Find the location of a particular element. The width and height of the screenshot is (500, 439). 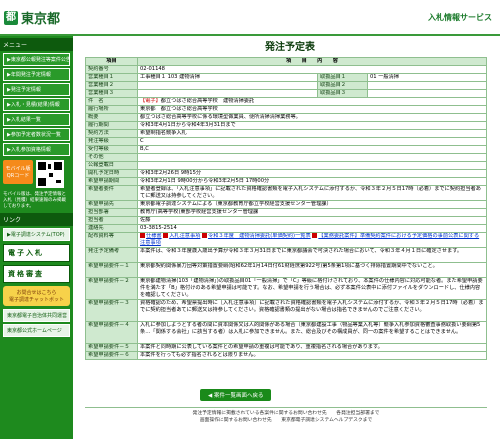

service-title: 入札情報サービス is located at coordinates (460, 17).